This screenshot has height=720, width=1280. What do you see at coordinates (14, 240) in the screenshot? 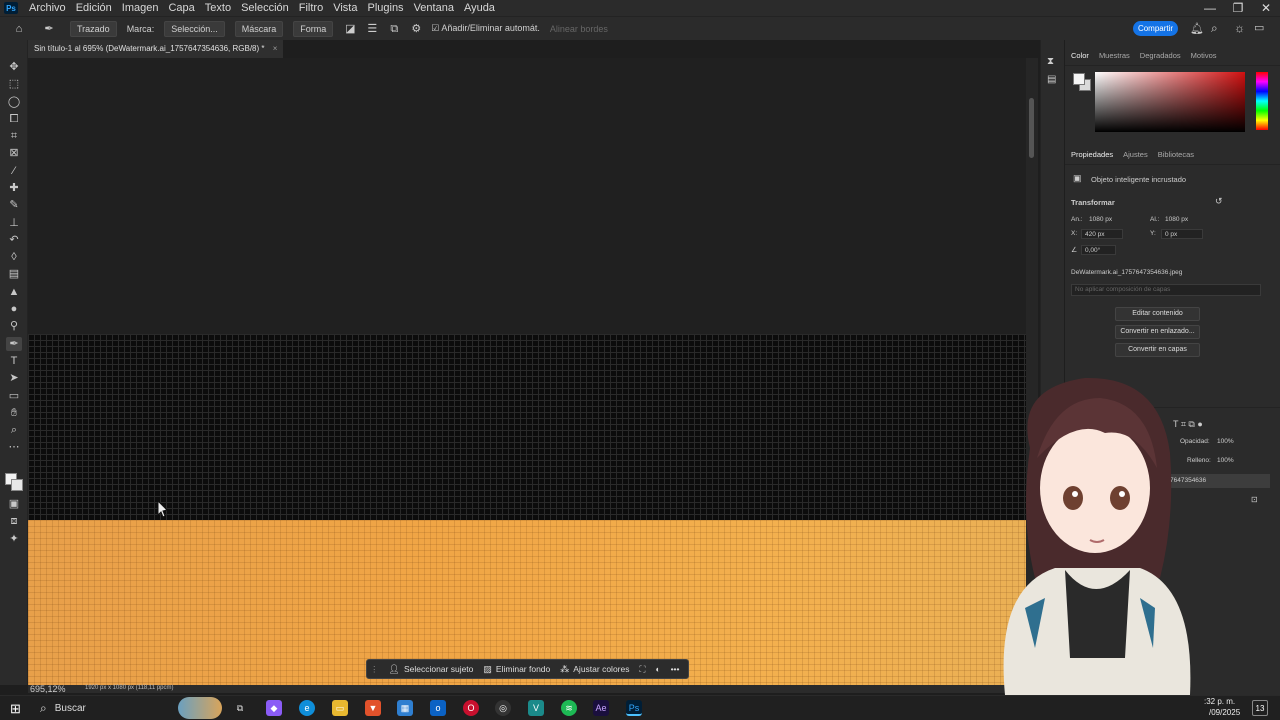
I see `history-brush-tool-icon: ↶` at bounding box center [14, 240].